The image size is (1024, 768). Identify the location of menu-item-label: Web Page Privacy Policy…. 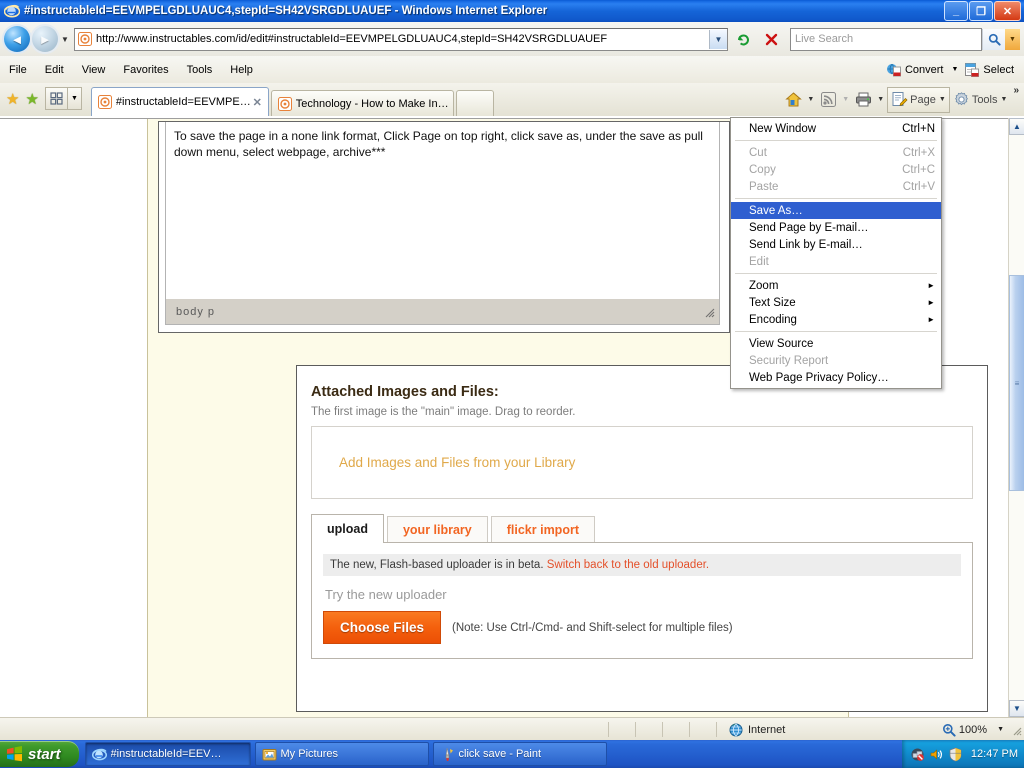
(819, 377).